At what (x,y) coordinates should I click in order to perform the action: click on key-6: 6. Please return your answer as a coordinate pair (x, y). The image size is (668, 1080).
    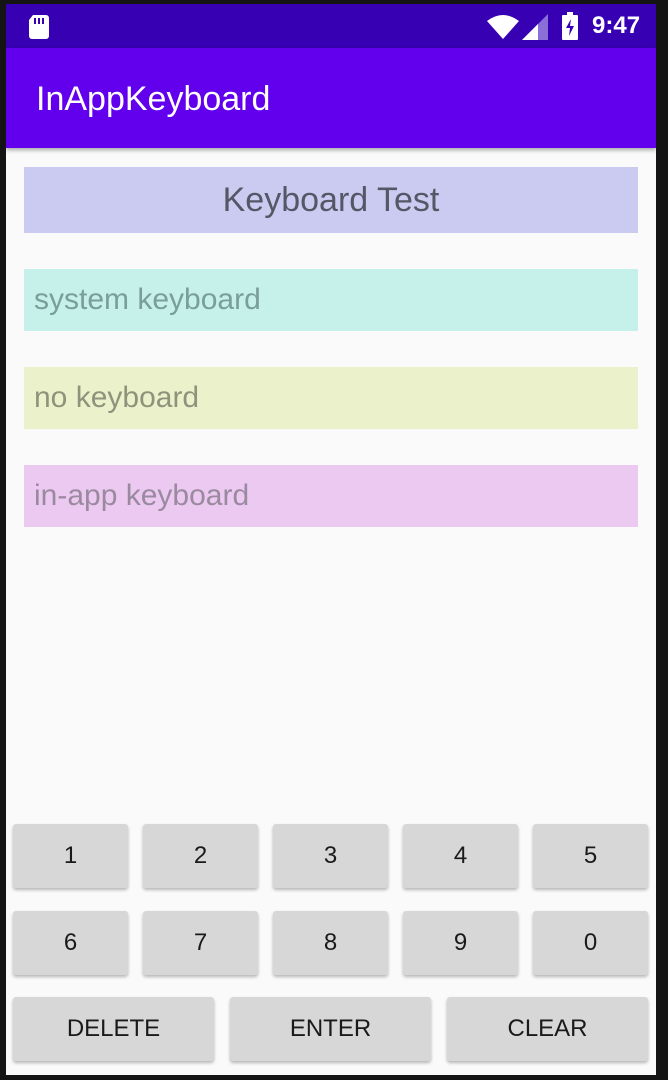
    Looking at the image, I should click on (70, 943).